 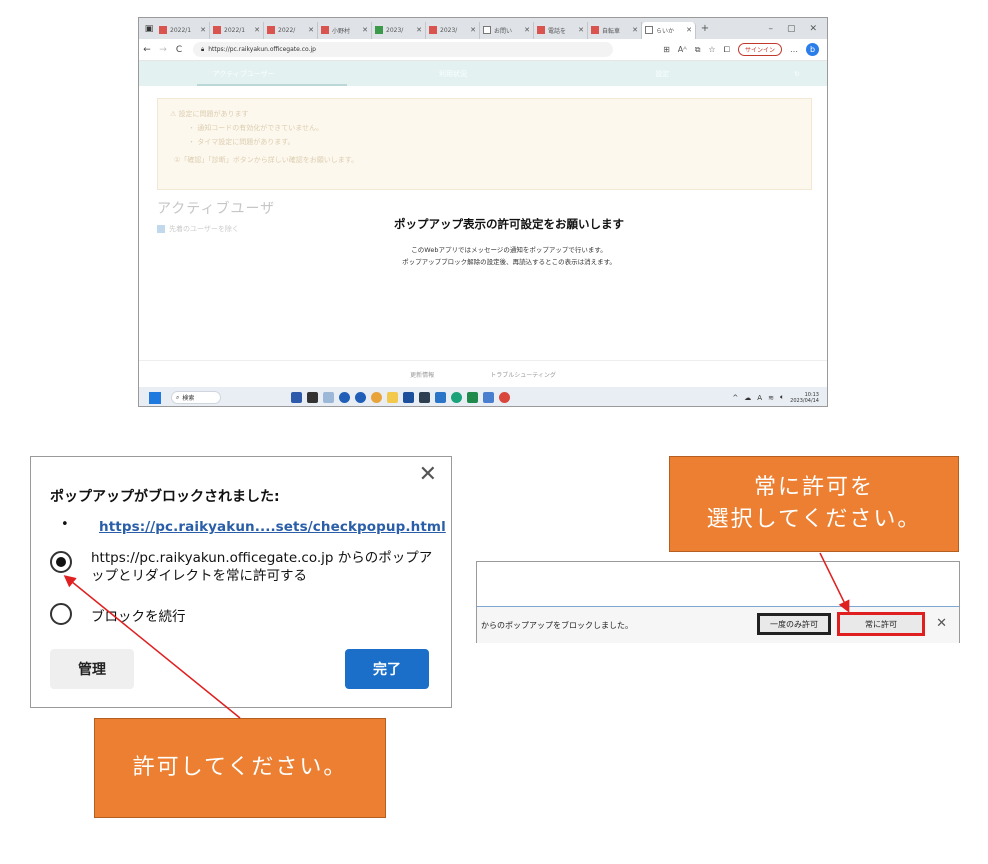 I want to click on browser-tab: 自転車 ✕, so click(x=615, y=30).